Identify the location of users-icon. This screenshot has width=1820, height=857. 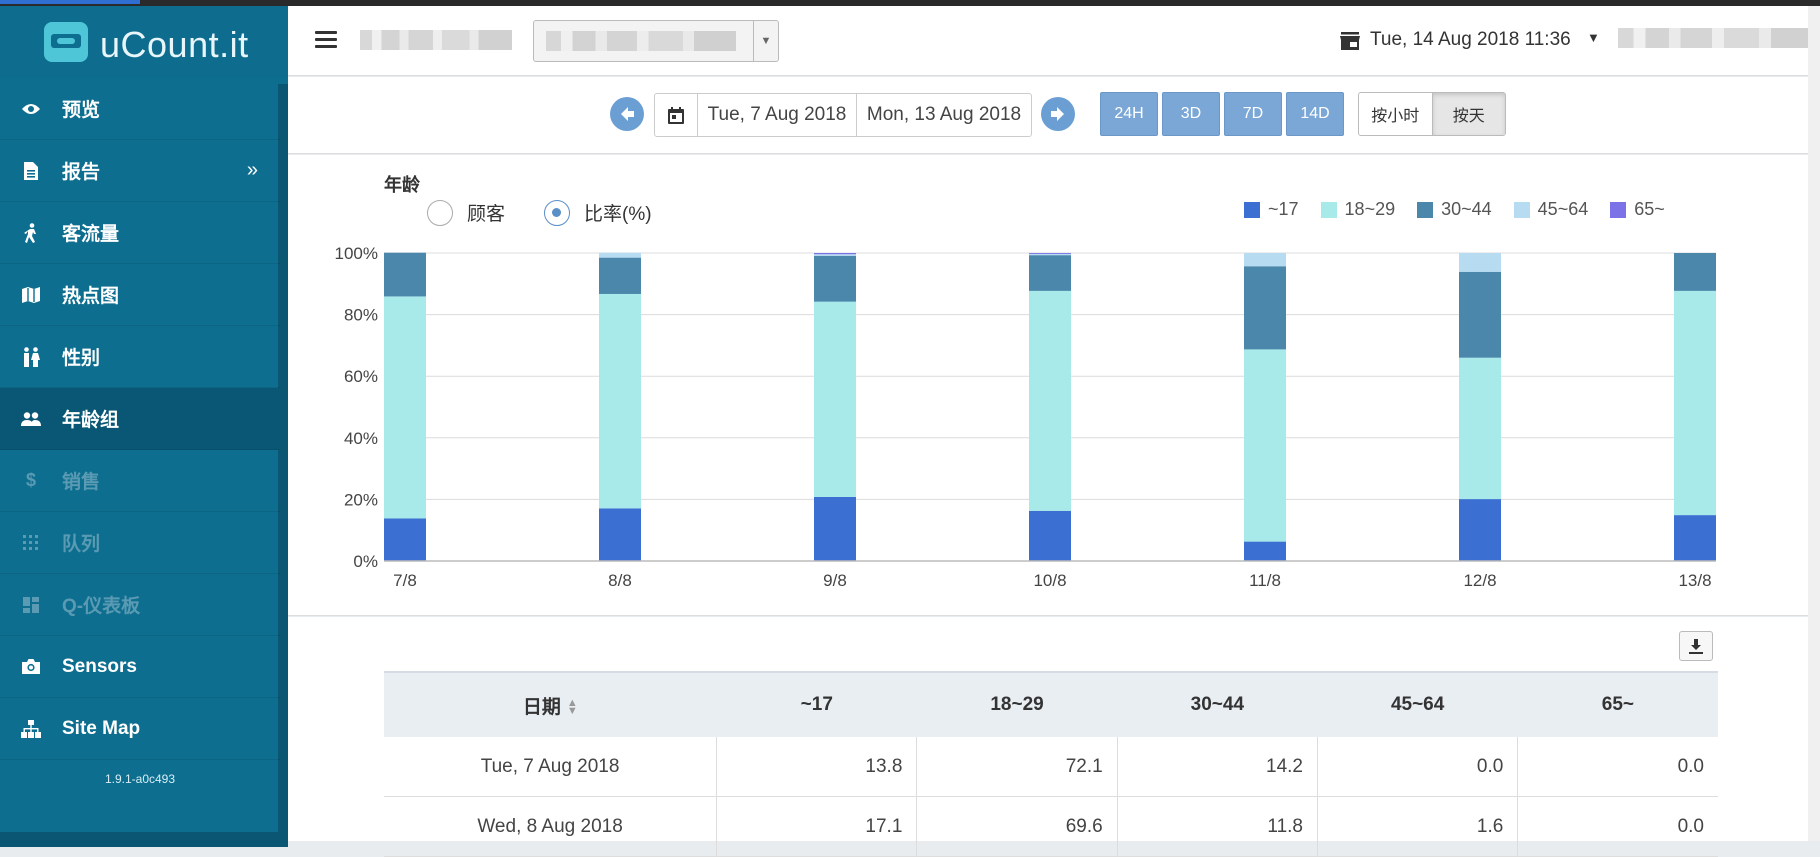
(31, 419).